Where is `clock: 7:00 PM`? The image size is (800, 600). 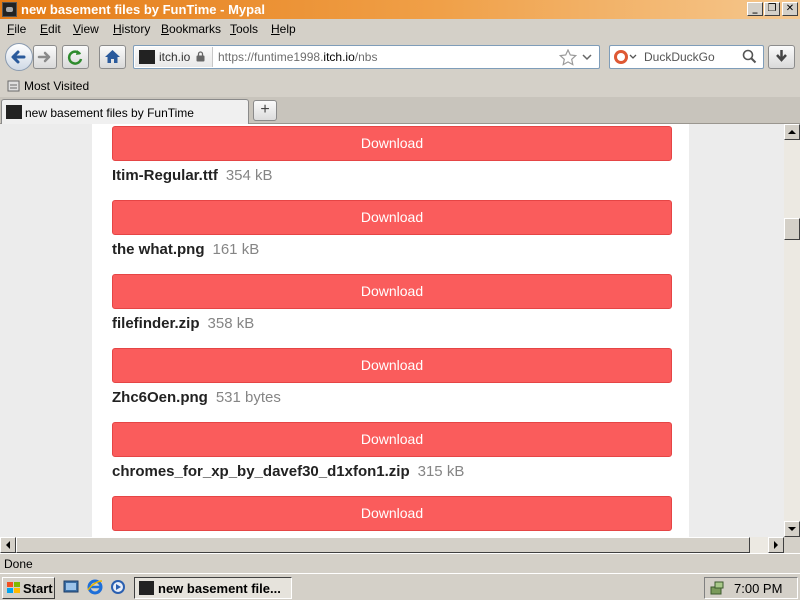
clock: 7:00 PM is located at coordinates (758, 588).